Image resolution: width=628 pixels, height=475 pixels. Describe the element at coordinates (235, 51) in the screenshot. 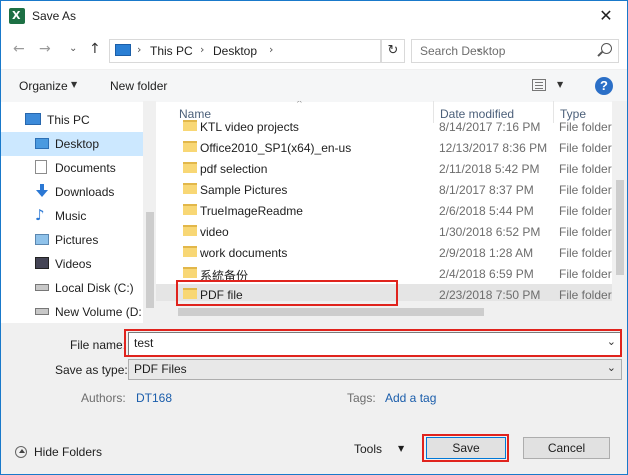

I see `breadcrumb-desktop: Desktop` at that location.